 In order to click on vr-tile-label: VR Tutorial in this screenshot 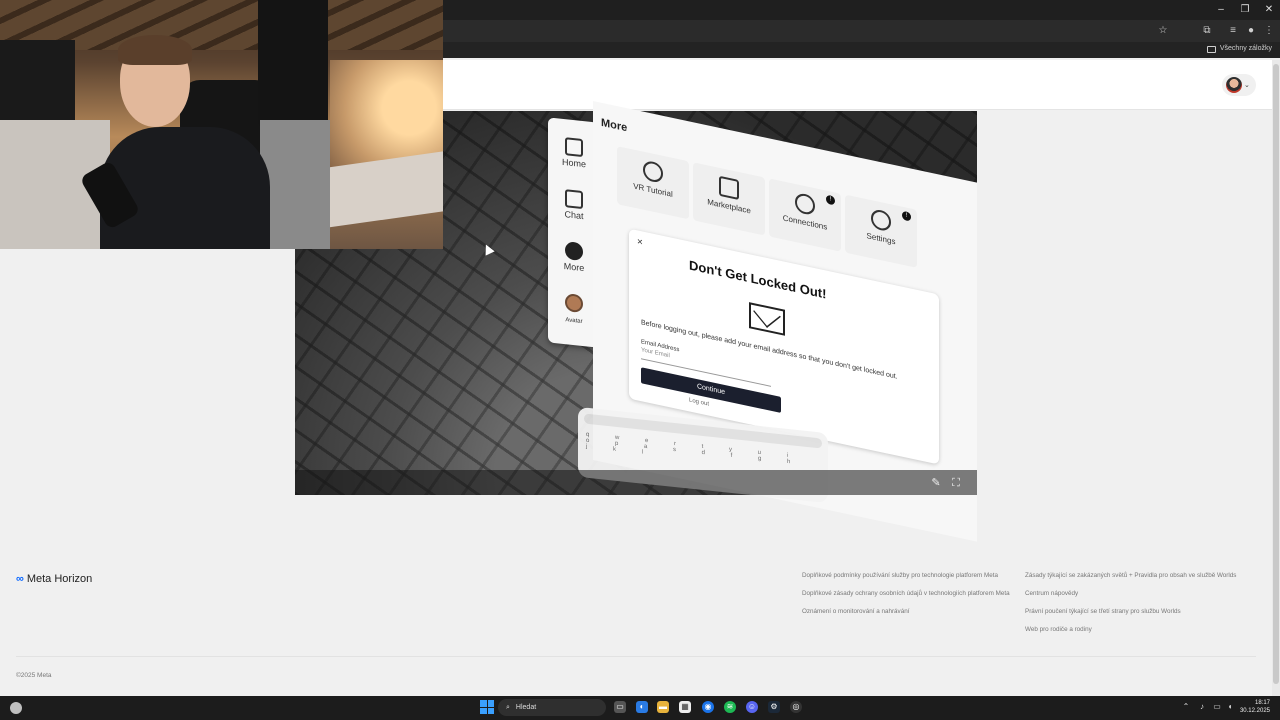, I will do `click(653, 190)`.